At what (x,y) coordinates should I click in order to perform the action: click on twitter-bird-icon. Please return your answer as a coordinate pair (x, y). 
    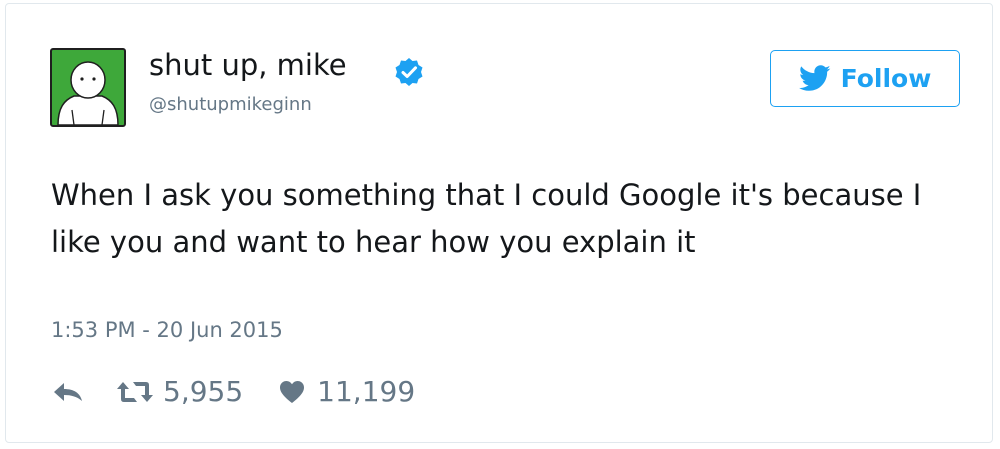
    Looking at the image, I should click on (814, 78).